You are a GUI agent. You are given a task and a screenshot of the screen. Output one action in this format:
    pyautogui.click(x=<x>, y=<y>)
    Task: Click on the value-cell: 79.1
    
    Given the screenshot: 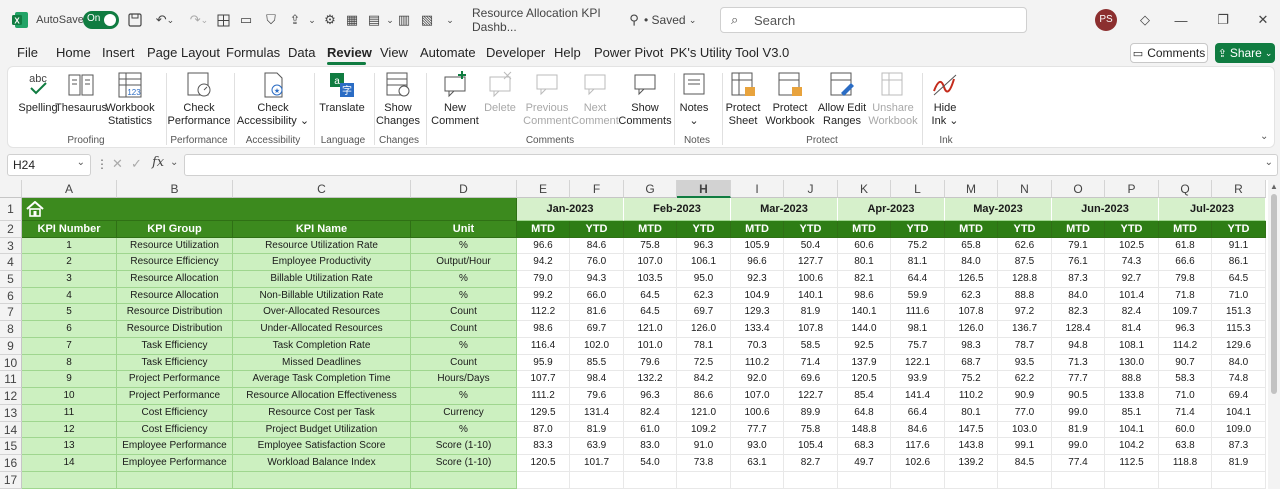 What is the action you would take?
    pyautogui.click(x=1078, y=246)
    